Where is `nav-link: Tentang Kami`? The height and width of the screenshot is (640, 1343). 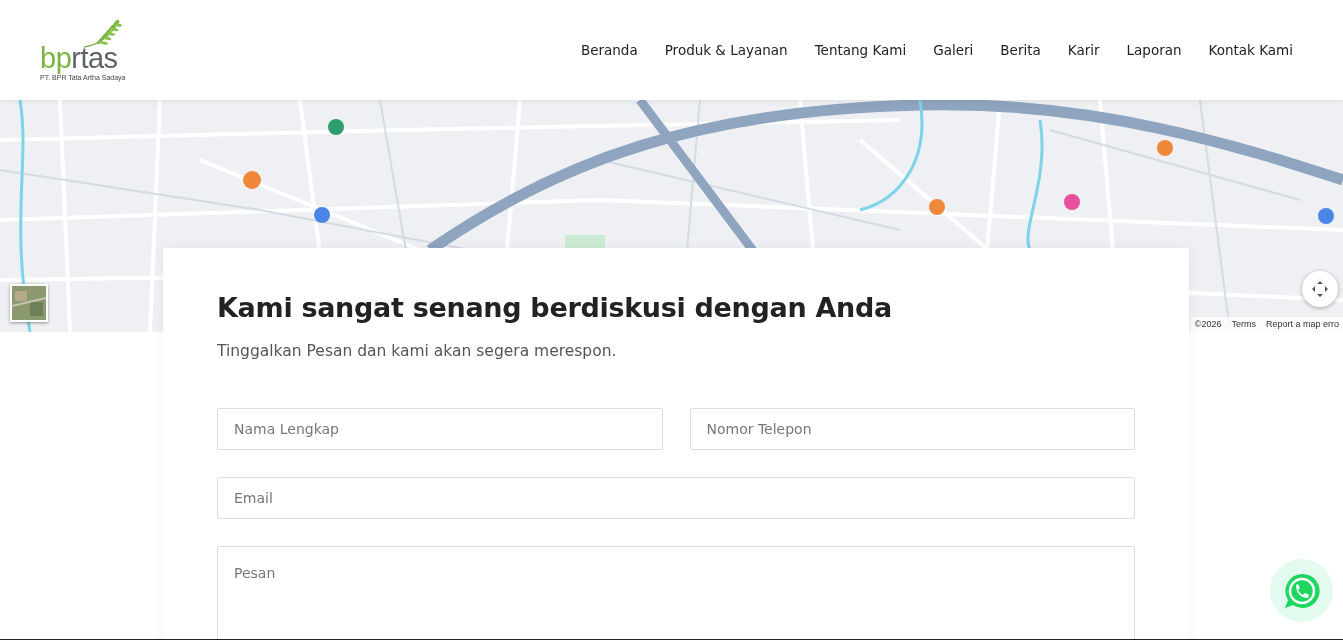
nav-link: Tentang Kami is located at coordinates (860, 50).